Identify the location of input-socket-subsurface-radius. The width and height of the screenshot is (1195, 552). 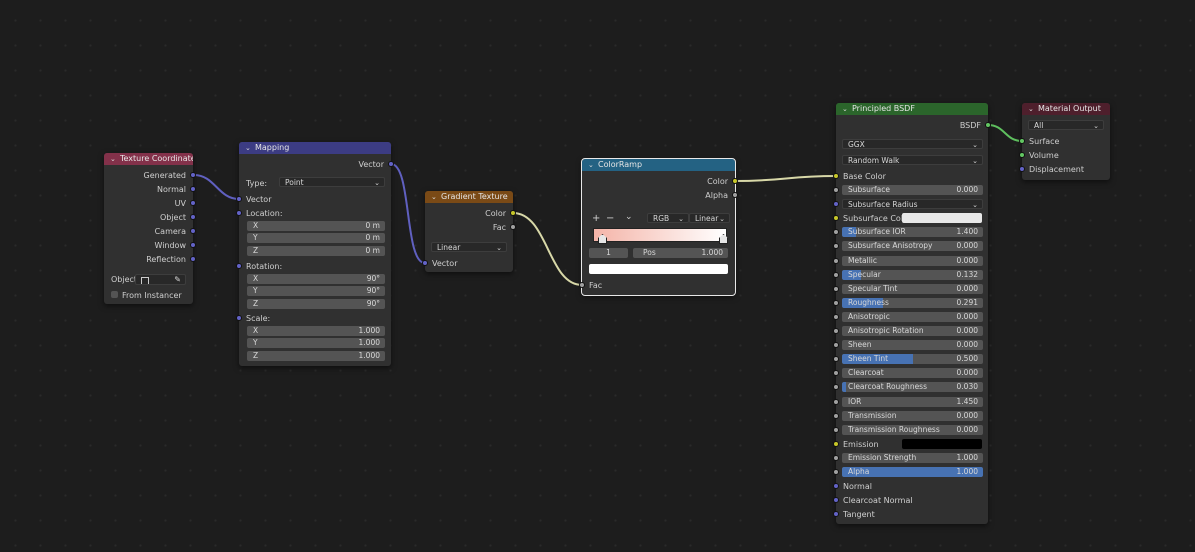
(836, 204).